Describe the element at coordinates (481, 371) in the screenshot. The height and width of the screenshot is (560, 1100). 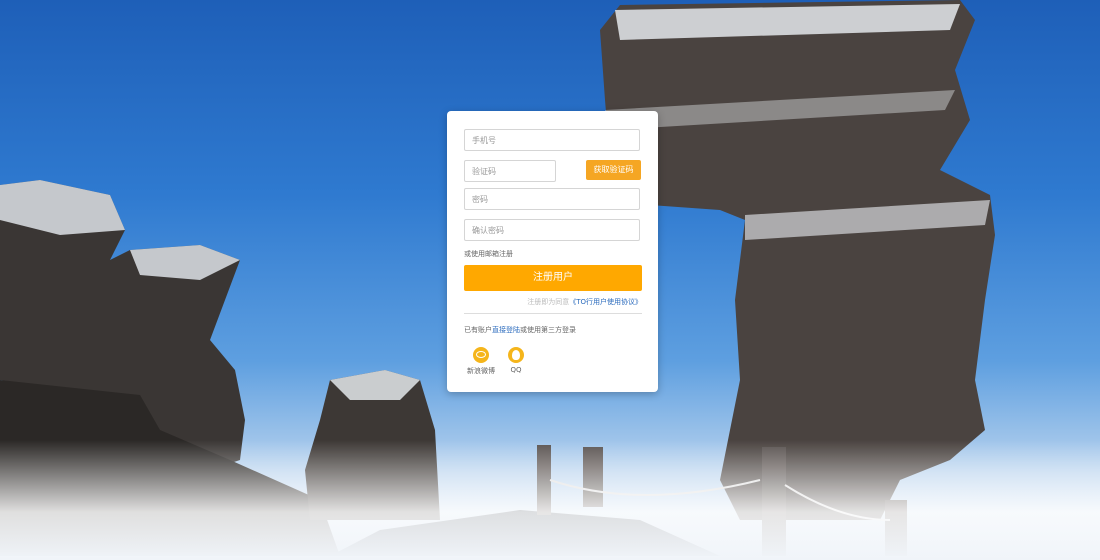
I see `weibo-label: 新浪微博` at that location.